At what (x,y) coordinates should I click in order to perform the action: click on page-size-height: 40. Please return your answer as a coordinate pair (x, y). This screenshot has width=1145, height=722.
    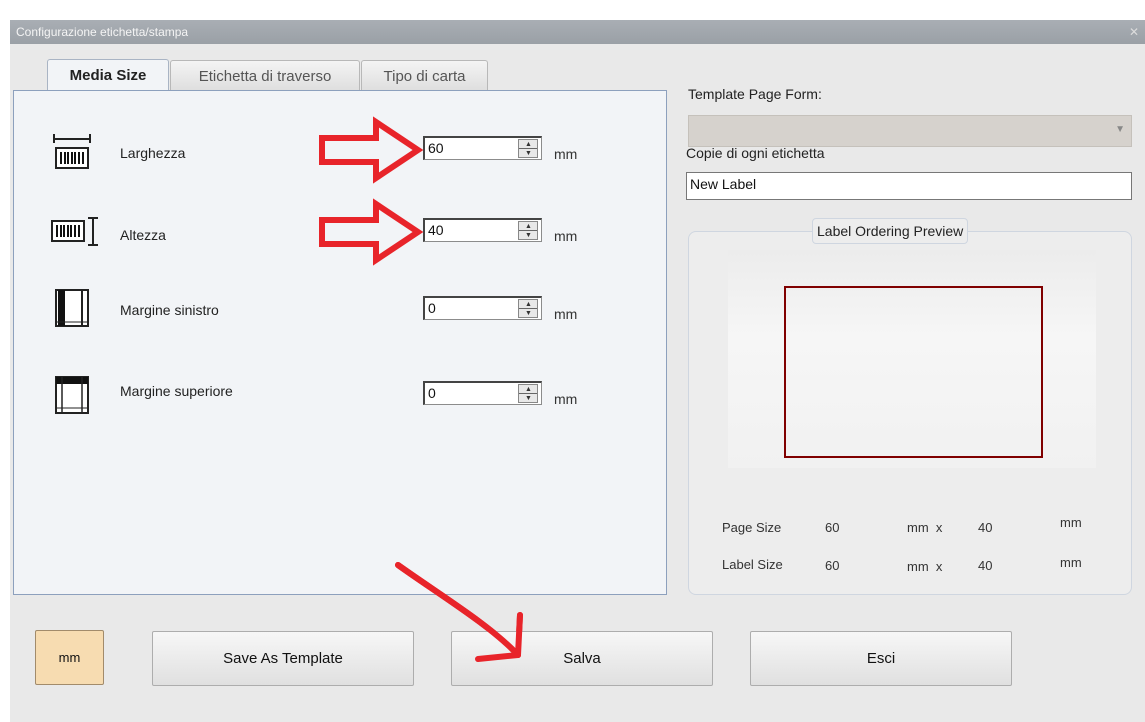
    Looking at the image, I should click on (985, 527).